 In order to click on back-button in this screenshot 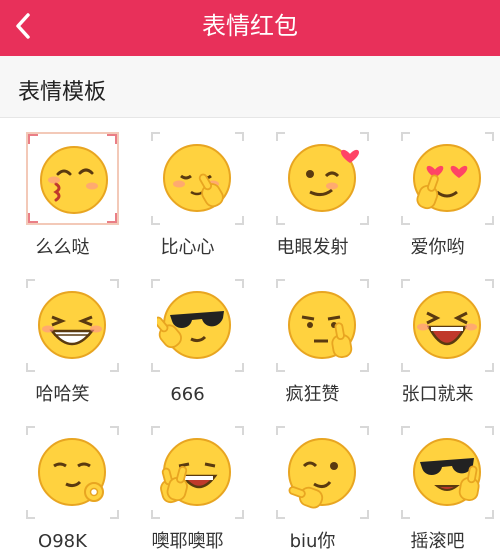, I will do `click(24, 26)`.